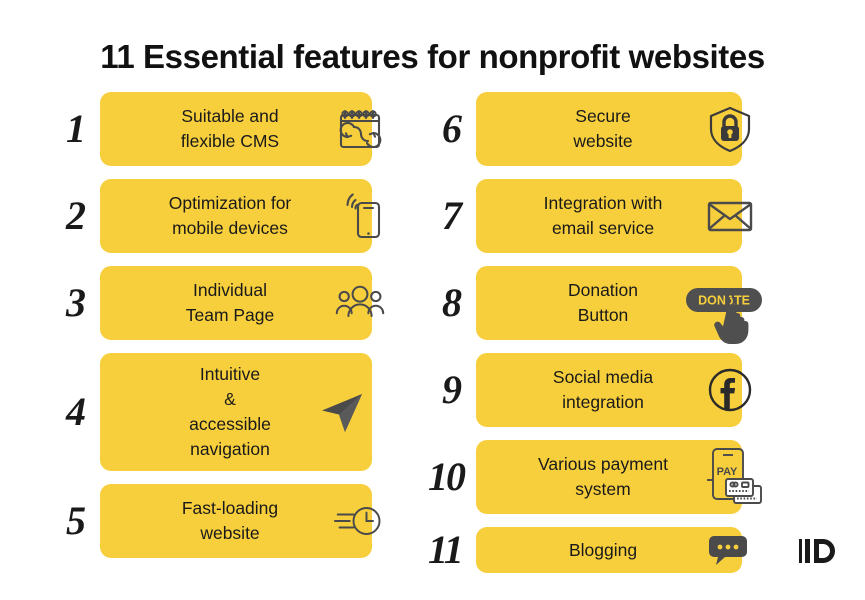 This screenshot has height=600, width=865. I want to click on phone-payment-cards-icon: PAY, so click(733, 477).